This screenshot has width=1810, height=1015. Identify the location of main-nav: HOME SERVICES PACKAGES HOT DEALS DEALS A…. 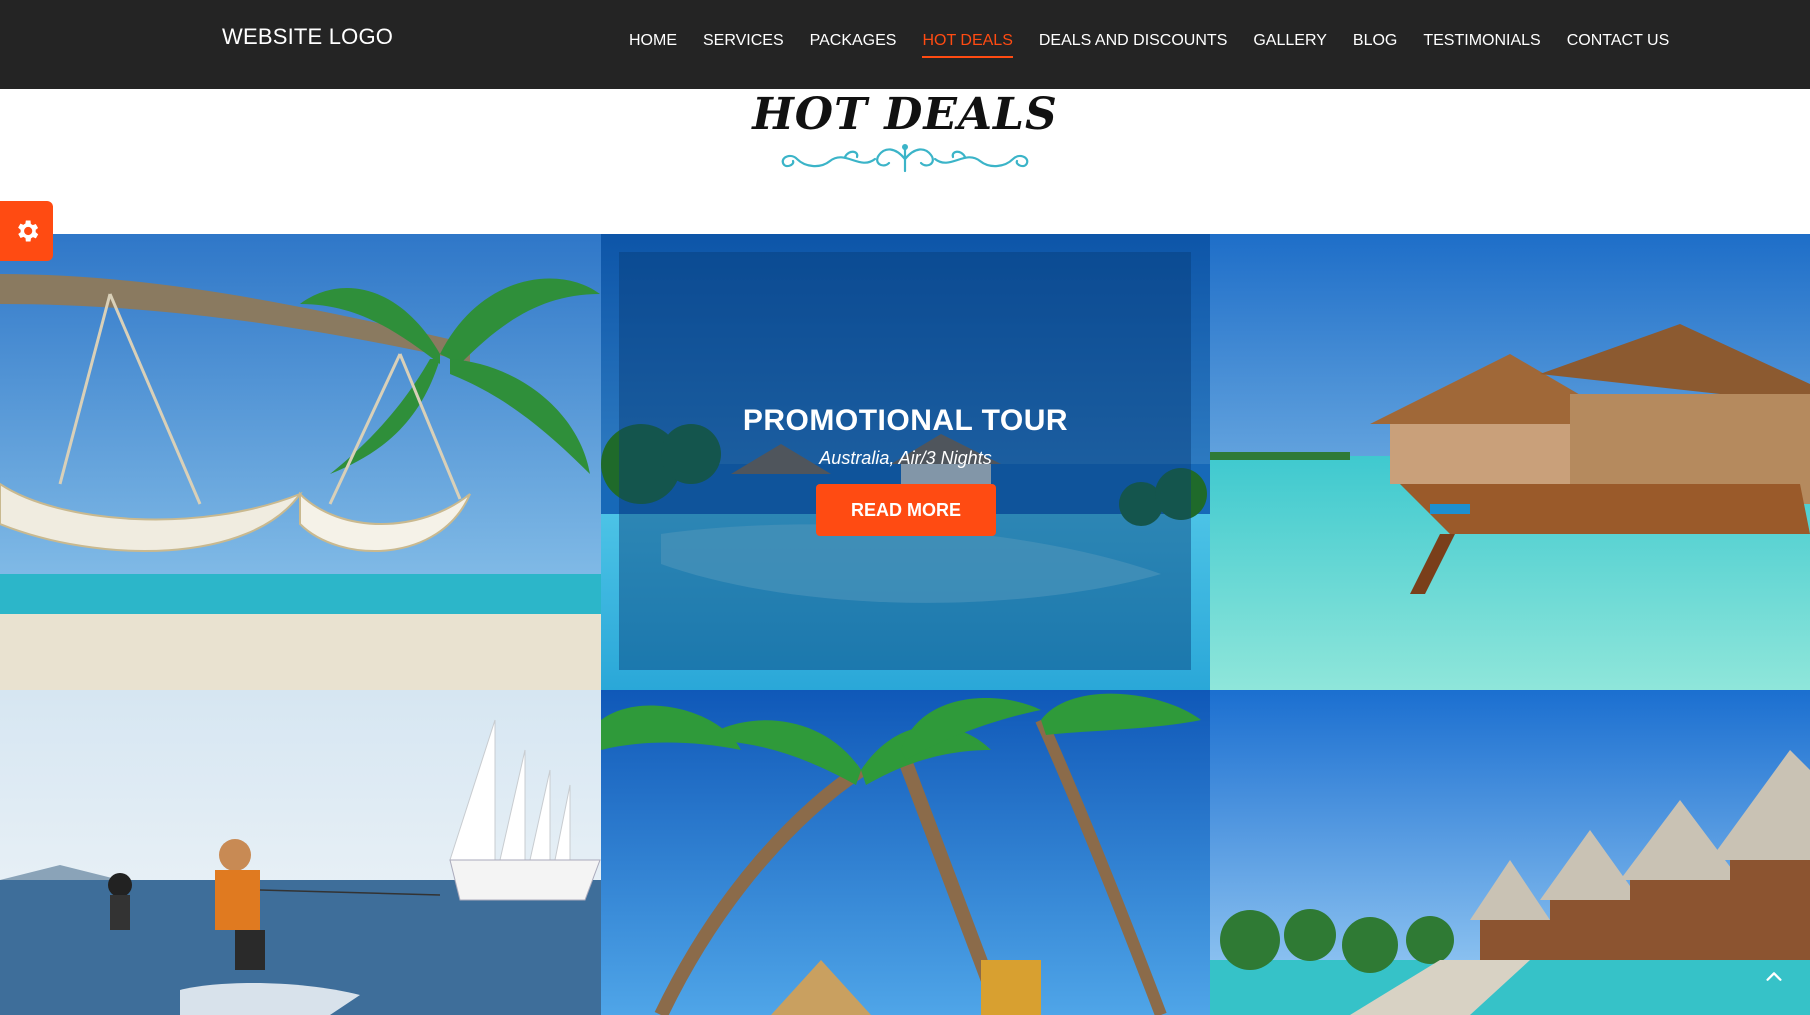
(1162, 45).